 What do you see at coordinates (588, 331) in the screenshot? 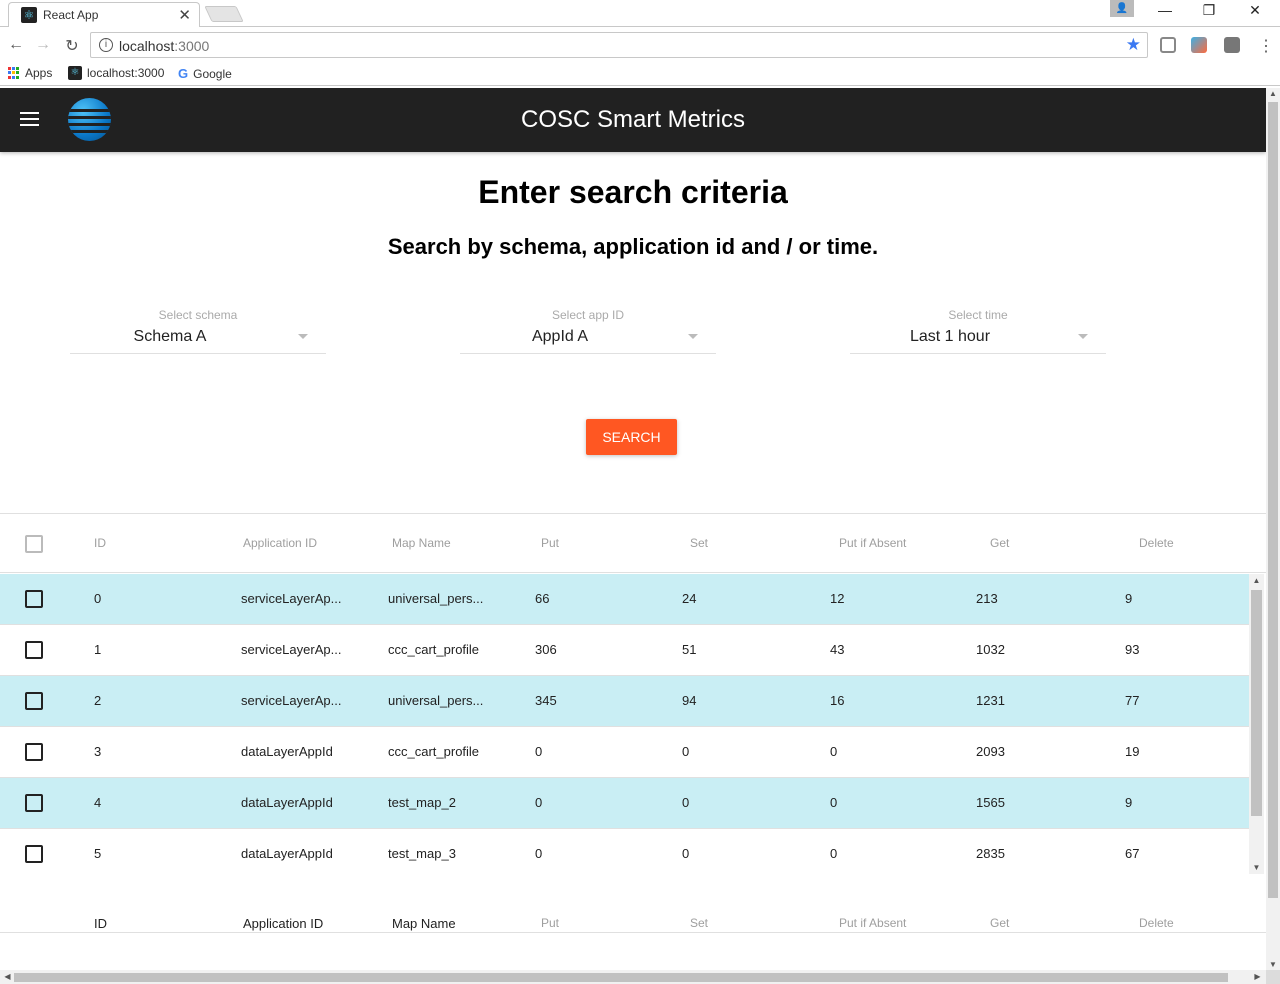
I see `app-id-select: Select app ID AppId A` at bounding box center [588, 331].